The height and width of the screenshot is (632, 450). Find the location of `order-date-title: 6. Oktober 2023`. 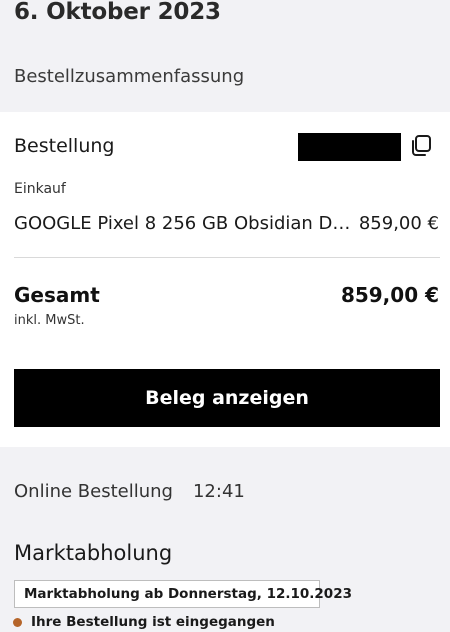

order-date-title: 6. Oktober 2023 is located at coordinates (117, 12).